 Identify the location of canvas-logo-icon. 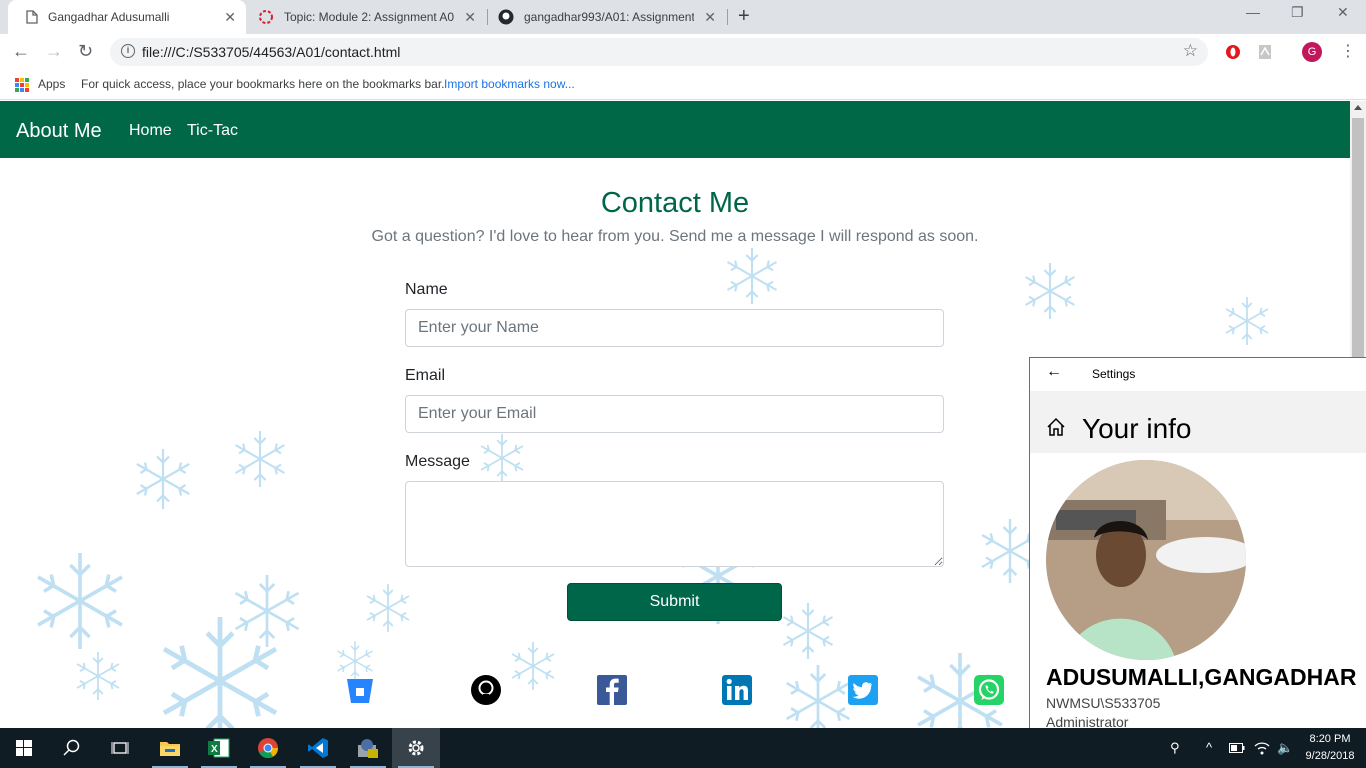
(266, 17).